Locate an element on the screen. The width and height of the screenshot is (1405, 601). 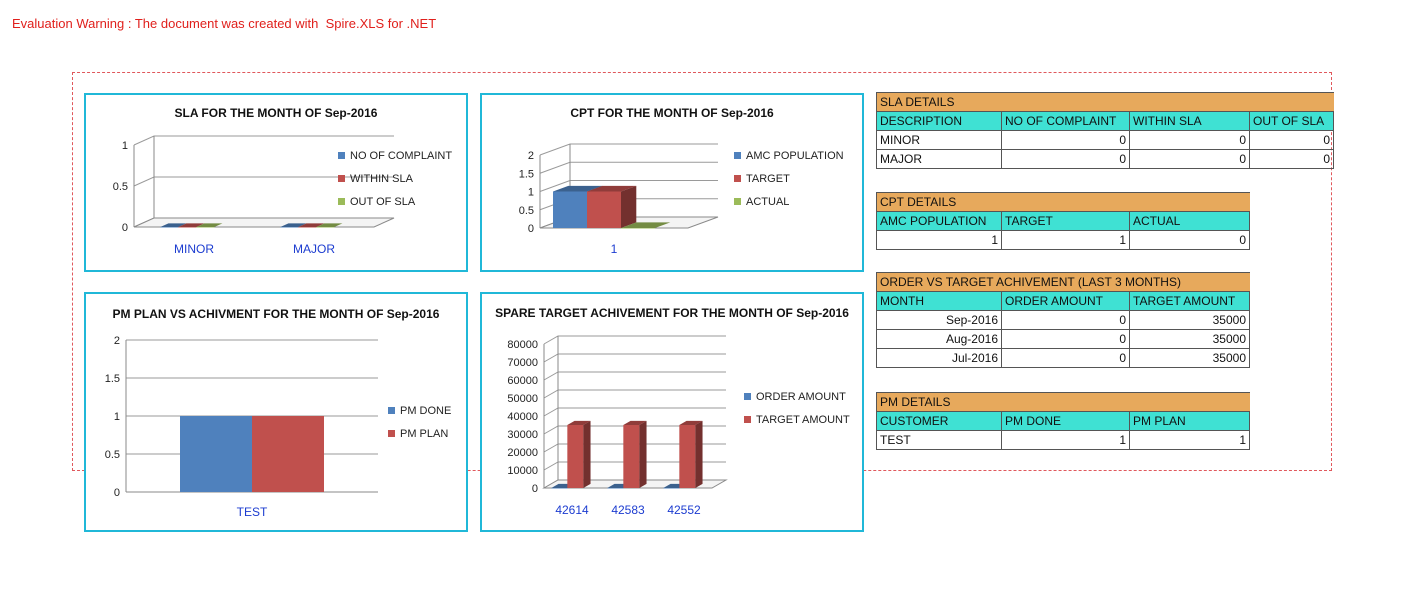
chart-title: SLA FOR THE MONTH OF Sep-2016 is located at coordinates (276, 113).